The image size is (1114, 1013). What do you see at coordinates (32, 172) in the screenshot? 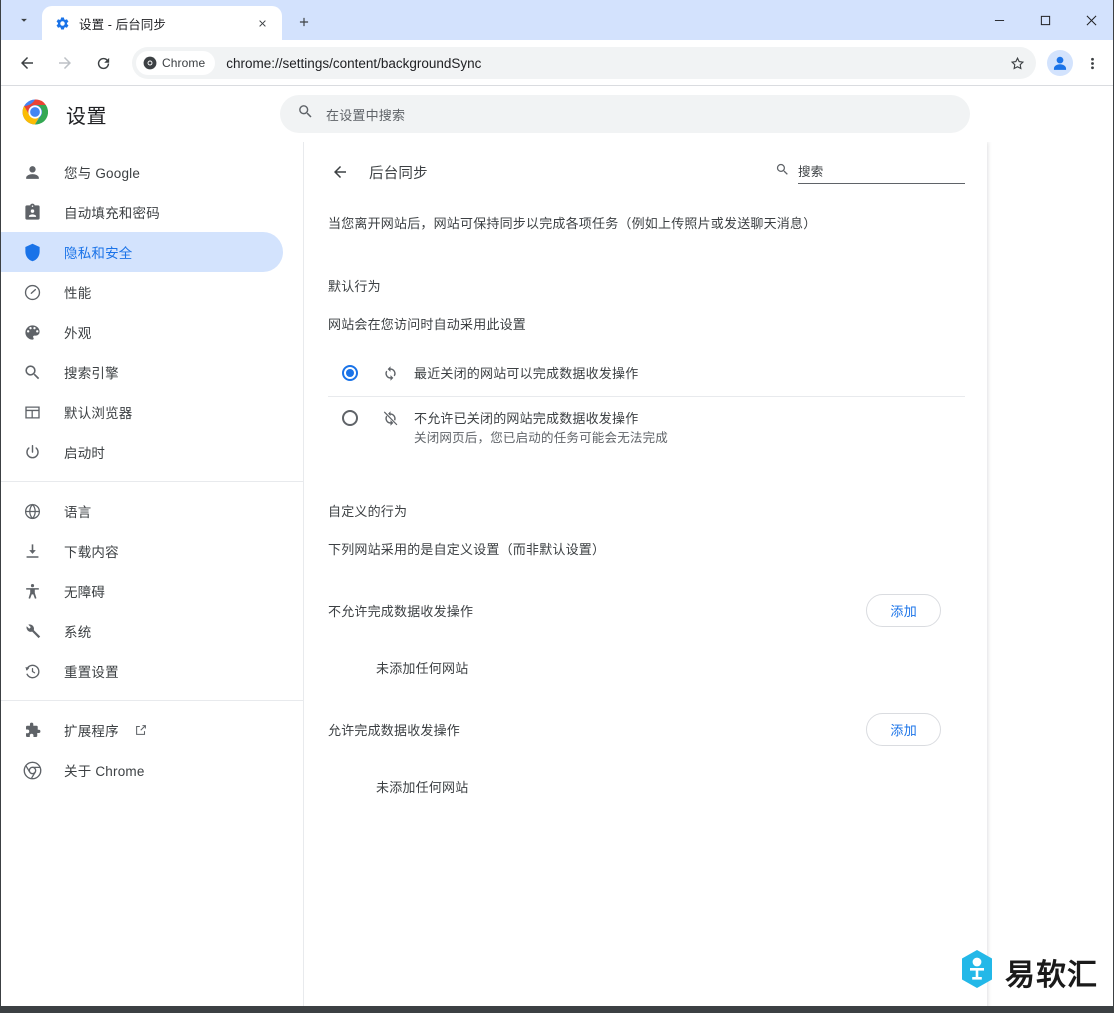
I see `person-icon` at bounding box center [32, 172].